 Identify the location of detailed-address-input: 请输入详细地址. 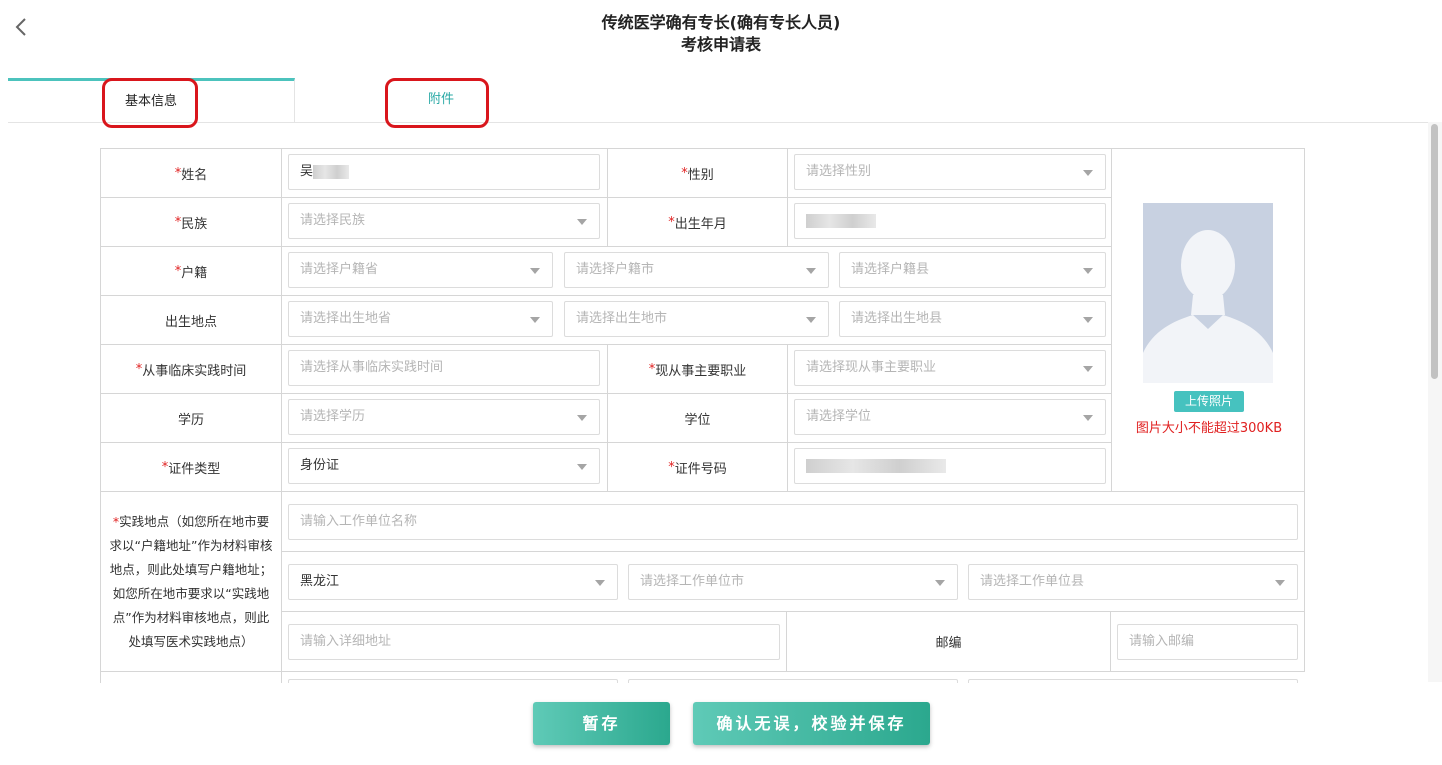
(534, 642).